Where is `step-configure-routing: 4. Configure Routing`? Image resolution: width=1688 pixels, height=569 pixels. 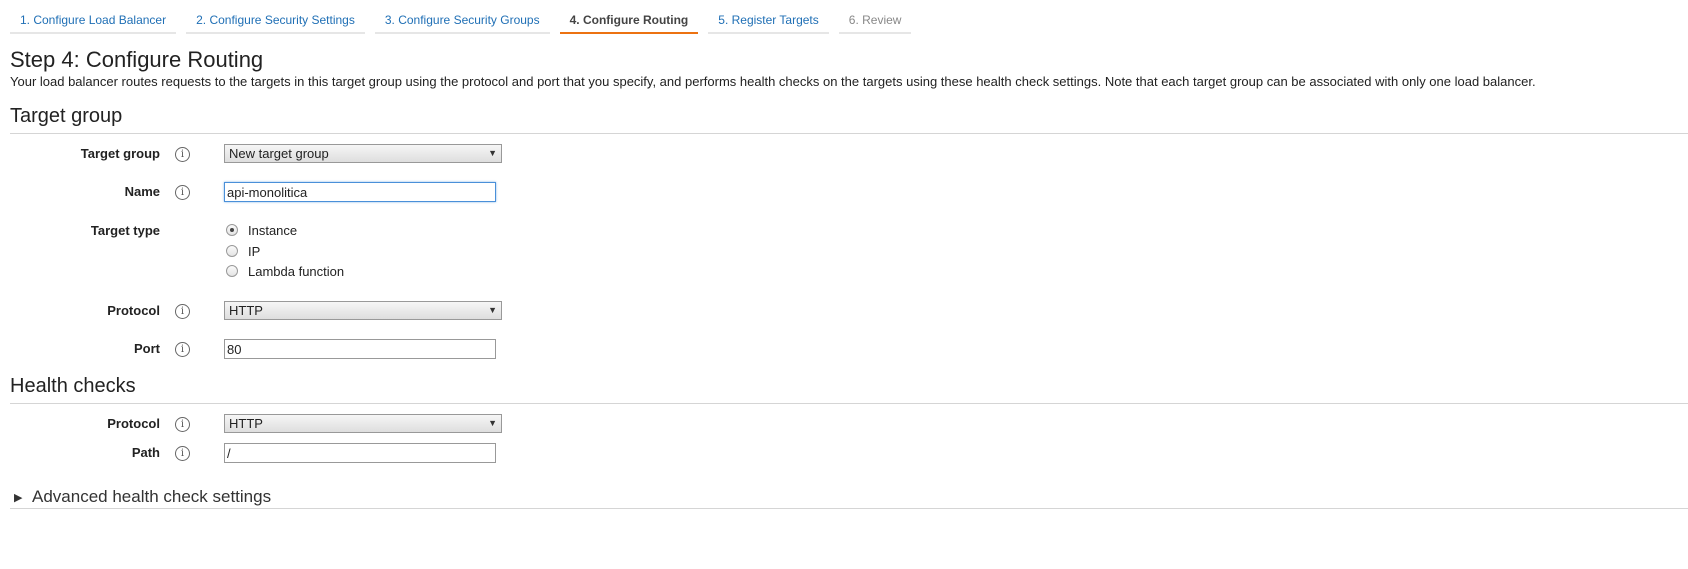 step-configure-routing: 4. Configure Routing is located at coordinates (629, 17).